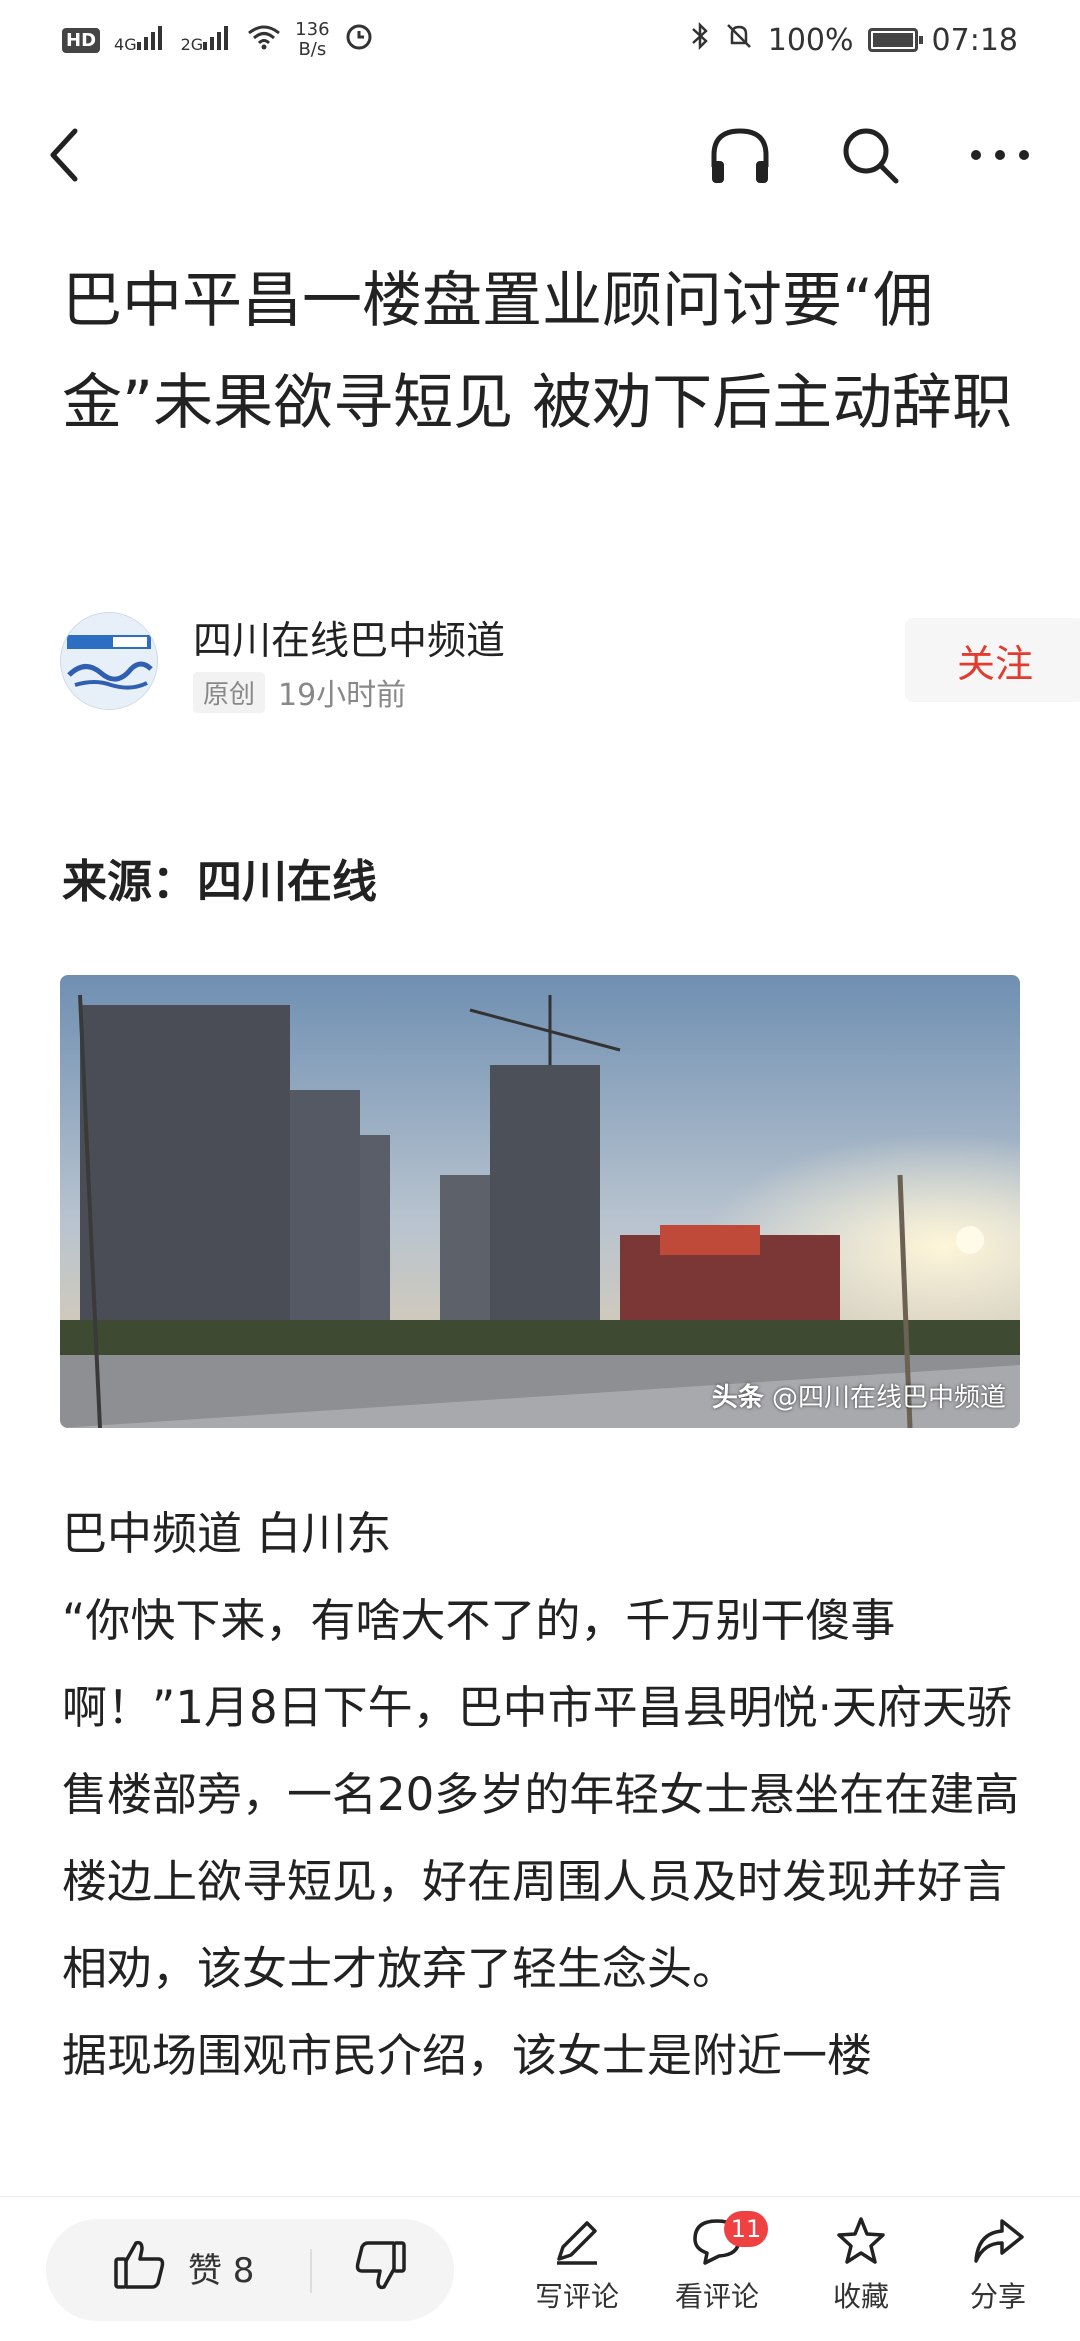 The width and height of the screenshot is (1080, 2341). Describe the element at coordinates (861, 2244) in the screenshot. I see `star-icon` at that location.